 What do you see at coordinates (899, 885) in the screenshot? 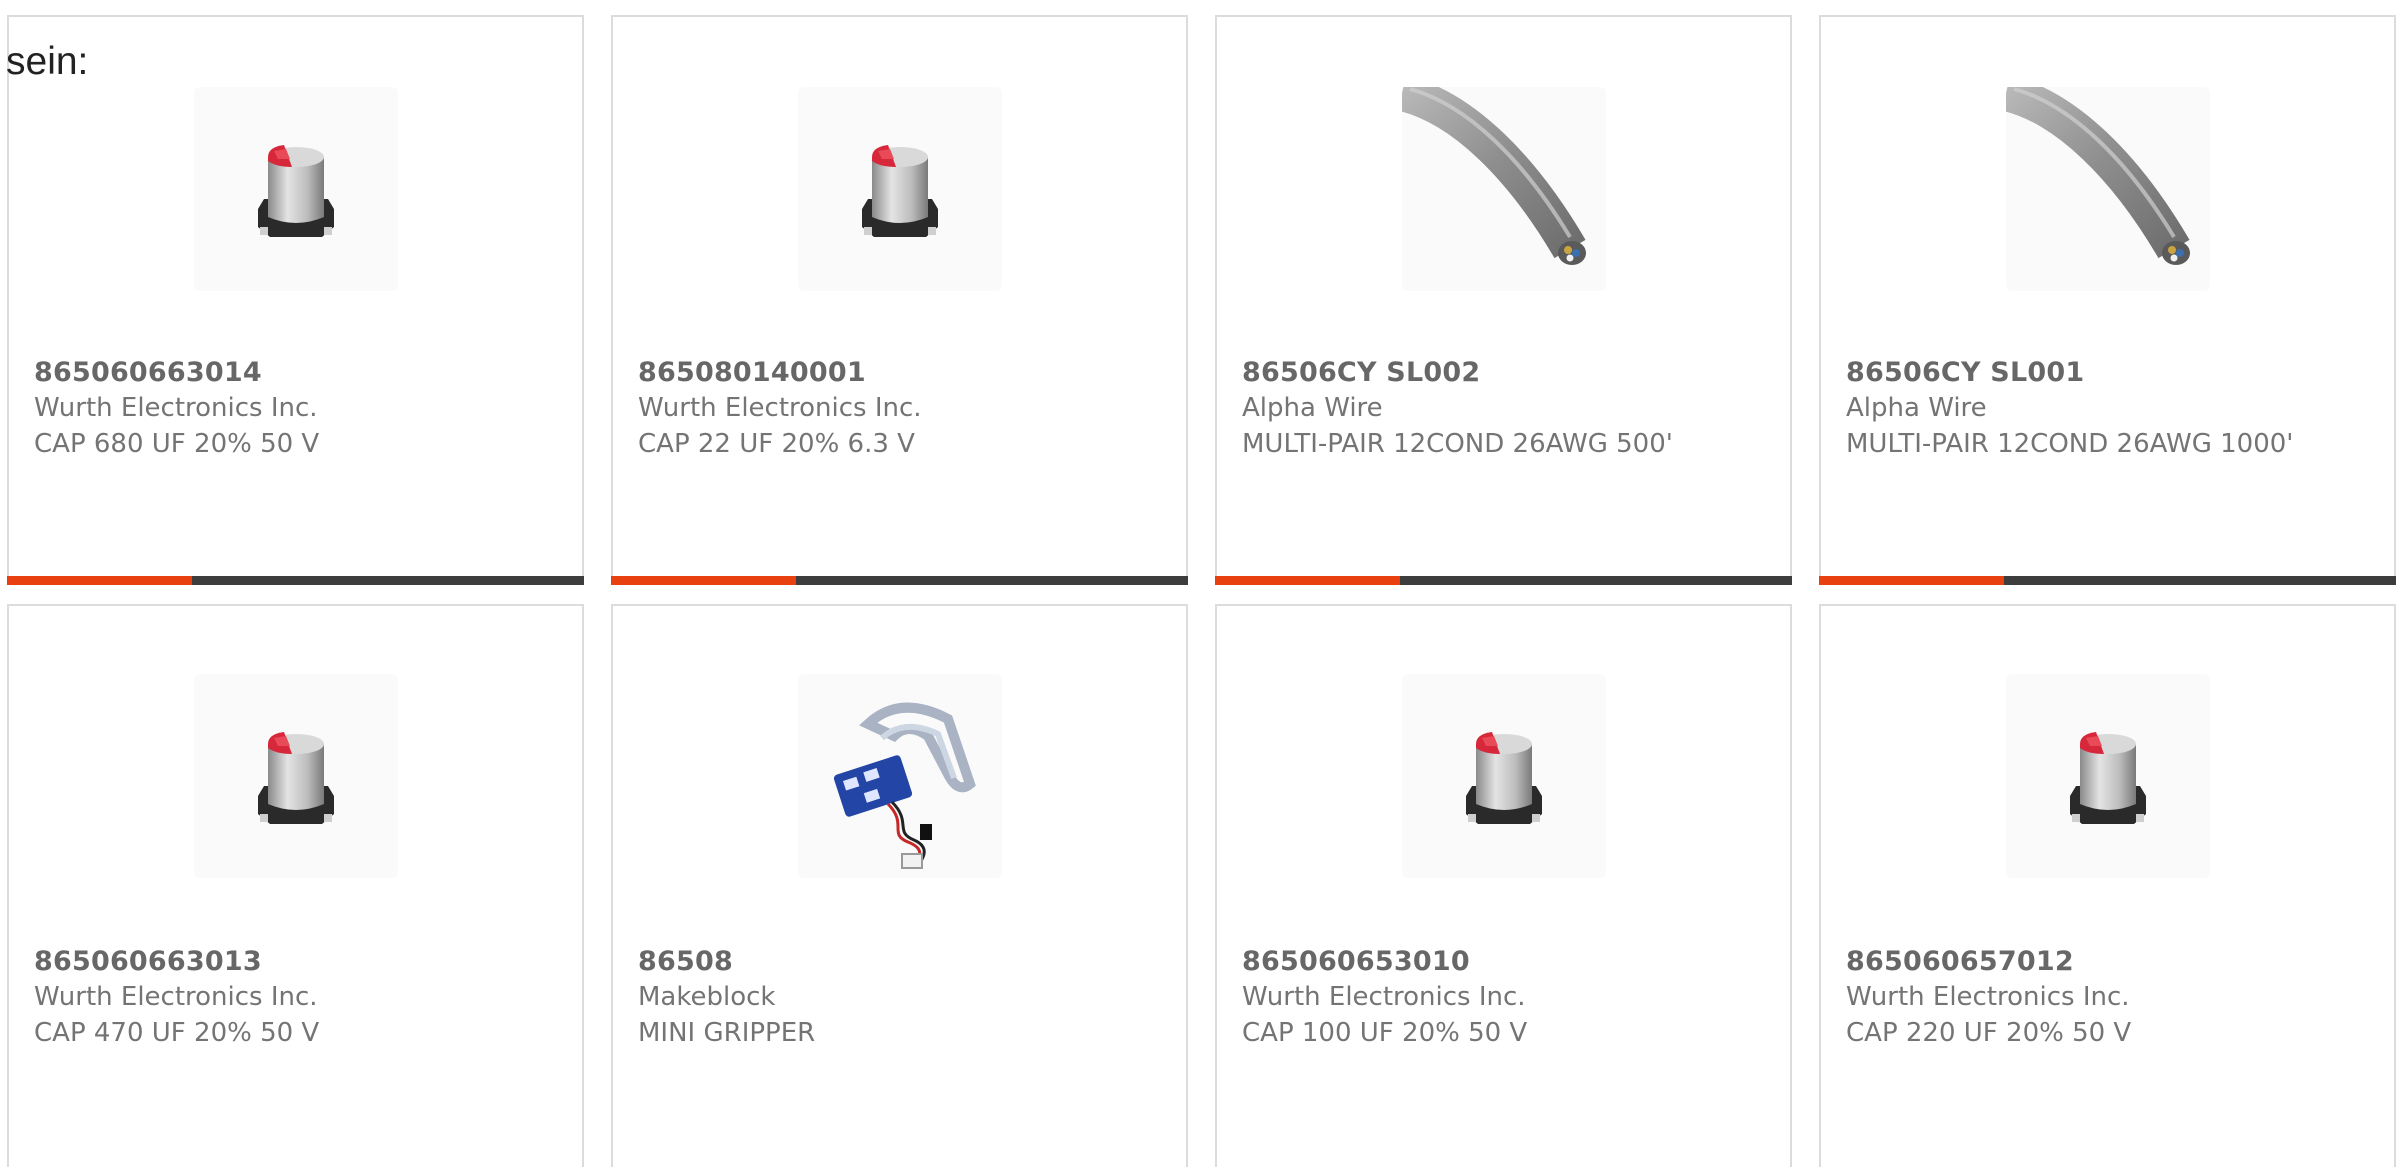
I see `product-card: 86508 Makeblock MINI GRIPPER` at bounding box center [899, 885].